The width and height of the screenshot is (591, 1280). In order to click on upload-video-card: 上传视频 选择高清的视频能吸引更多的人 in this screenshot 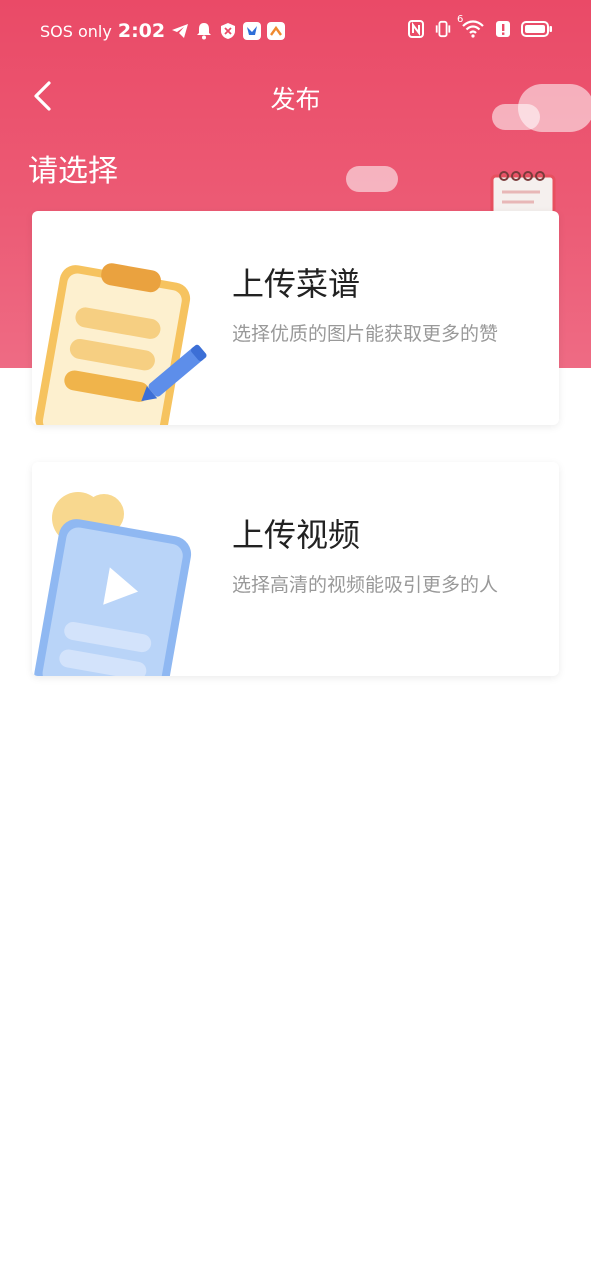, I will do `click(295, 569)`.